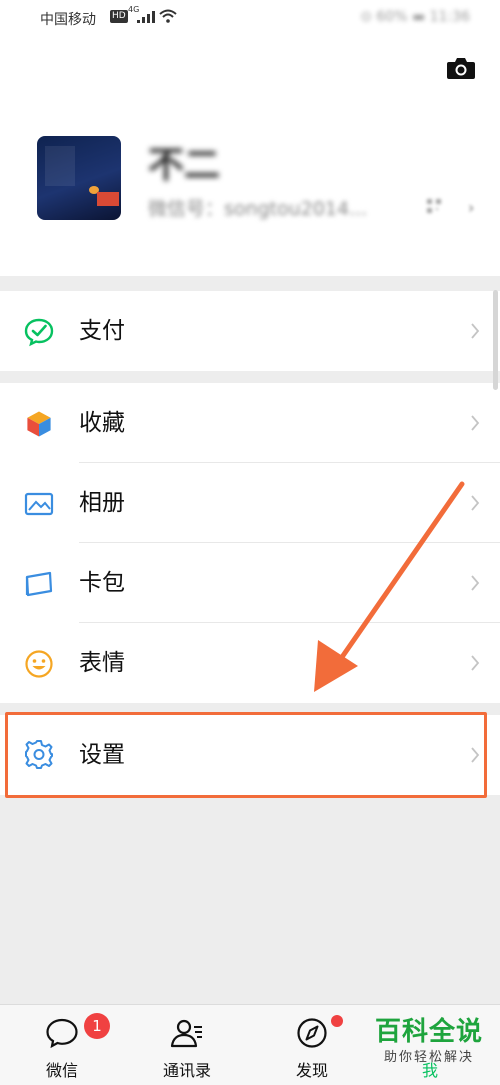 This screenshot has height=1085, width=500. What do you see at coordinates (68, 20) in the screenshot?
I see `carrier-name: 中国移动` at bounding box center [68, 20].